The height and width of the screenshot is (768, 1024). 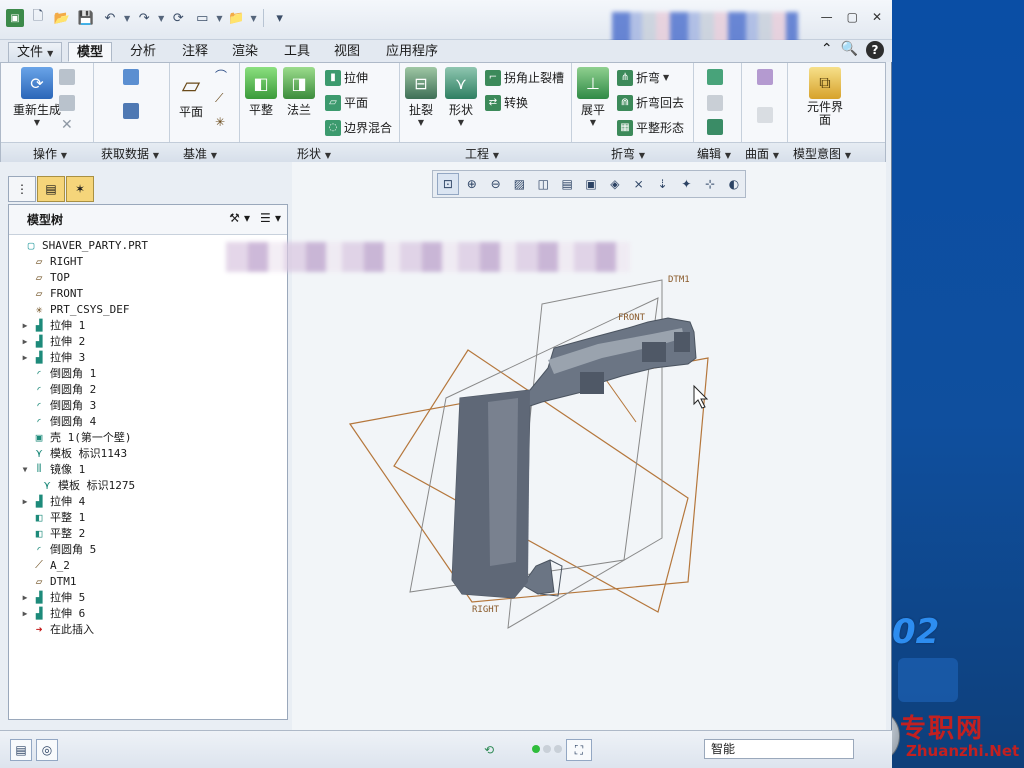 What do you see at coordinates (346, 102) in the screenshot?
I see `plane-shape-button: ▱ 平面` at bounding box center [346, 102].